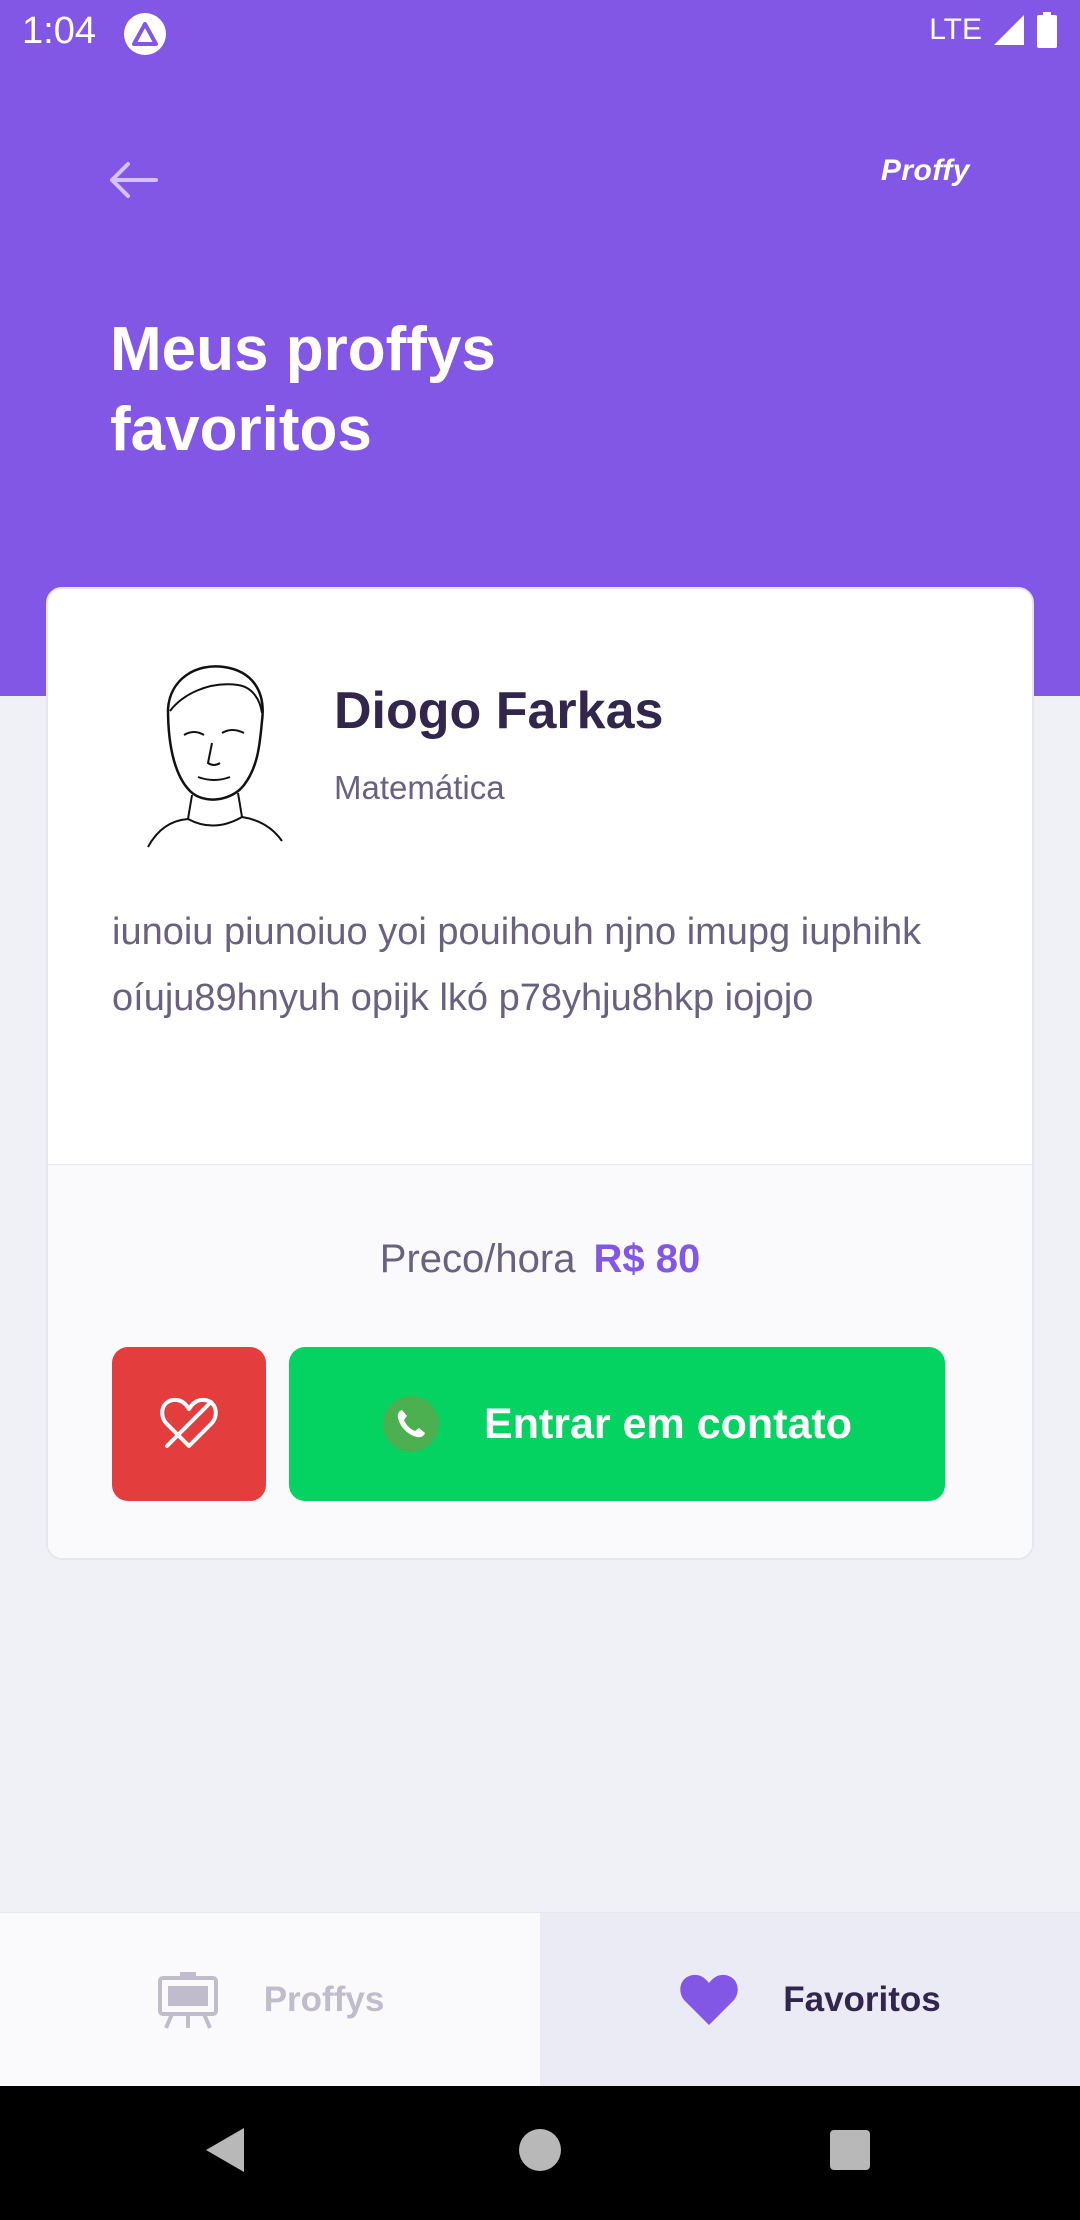  I want to click on contact-button: Entrar em contato, so click(617, 1424).